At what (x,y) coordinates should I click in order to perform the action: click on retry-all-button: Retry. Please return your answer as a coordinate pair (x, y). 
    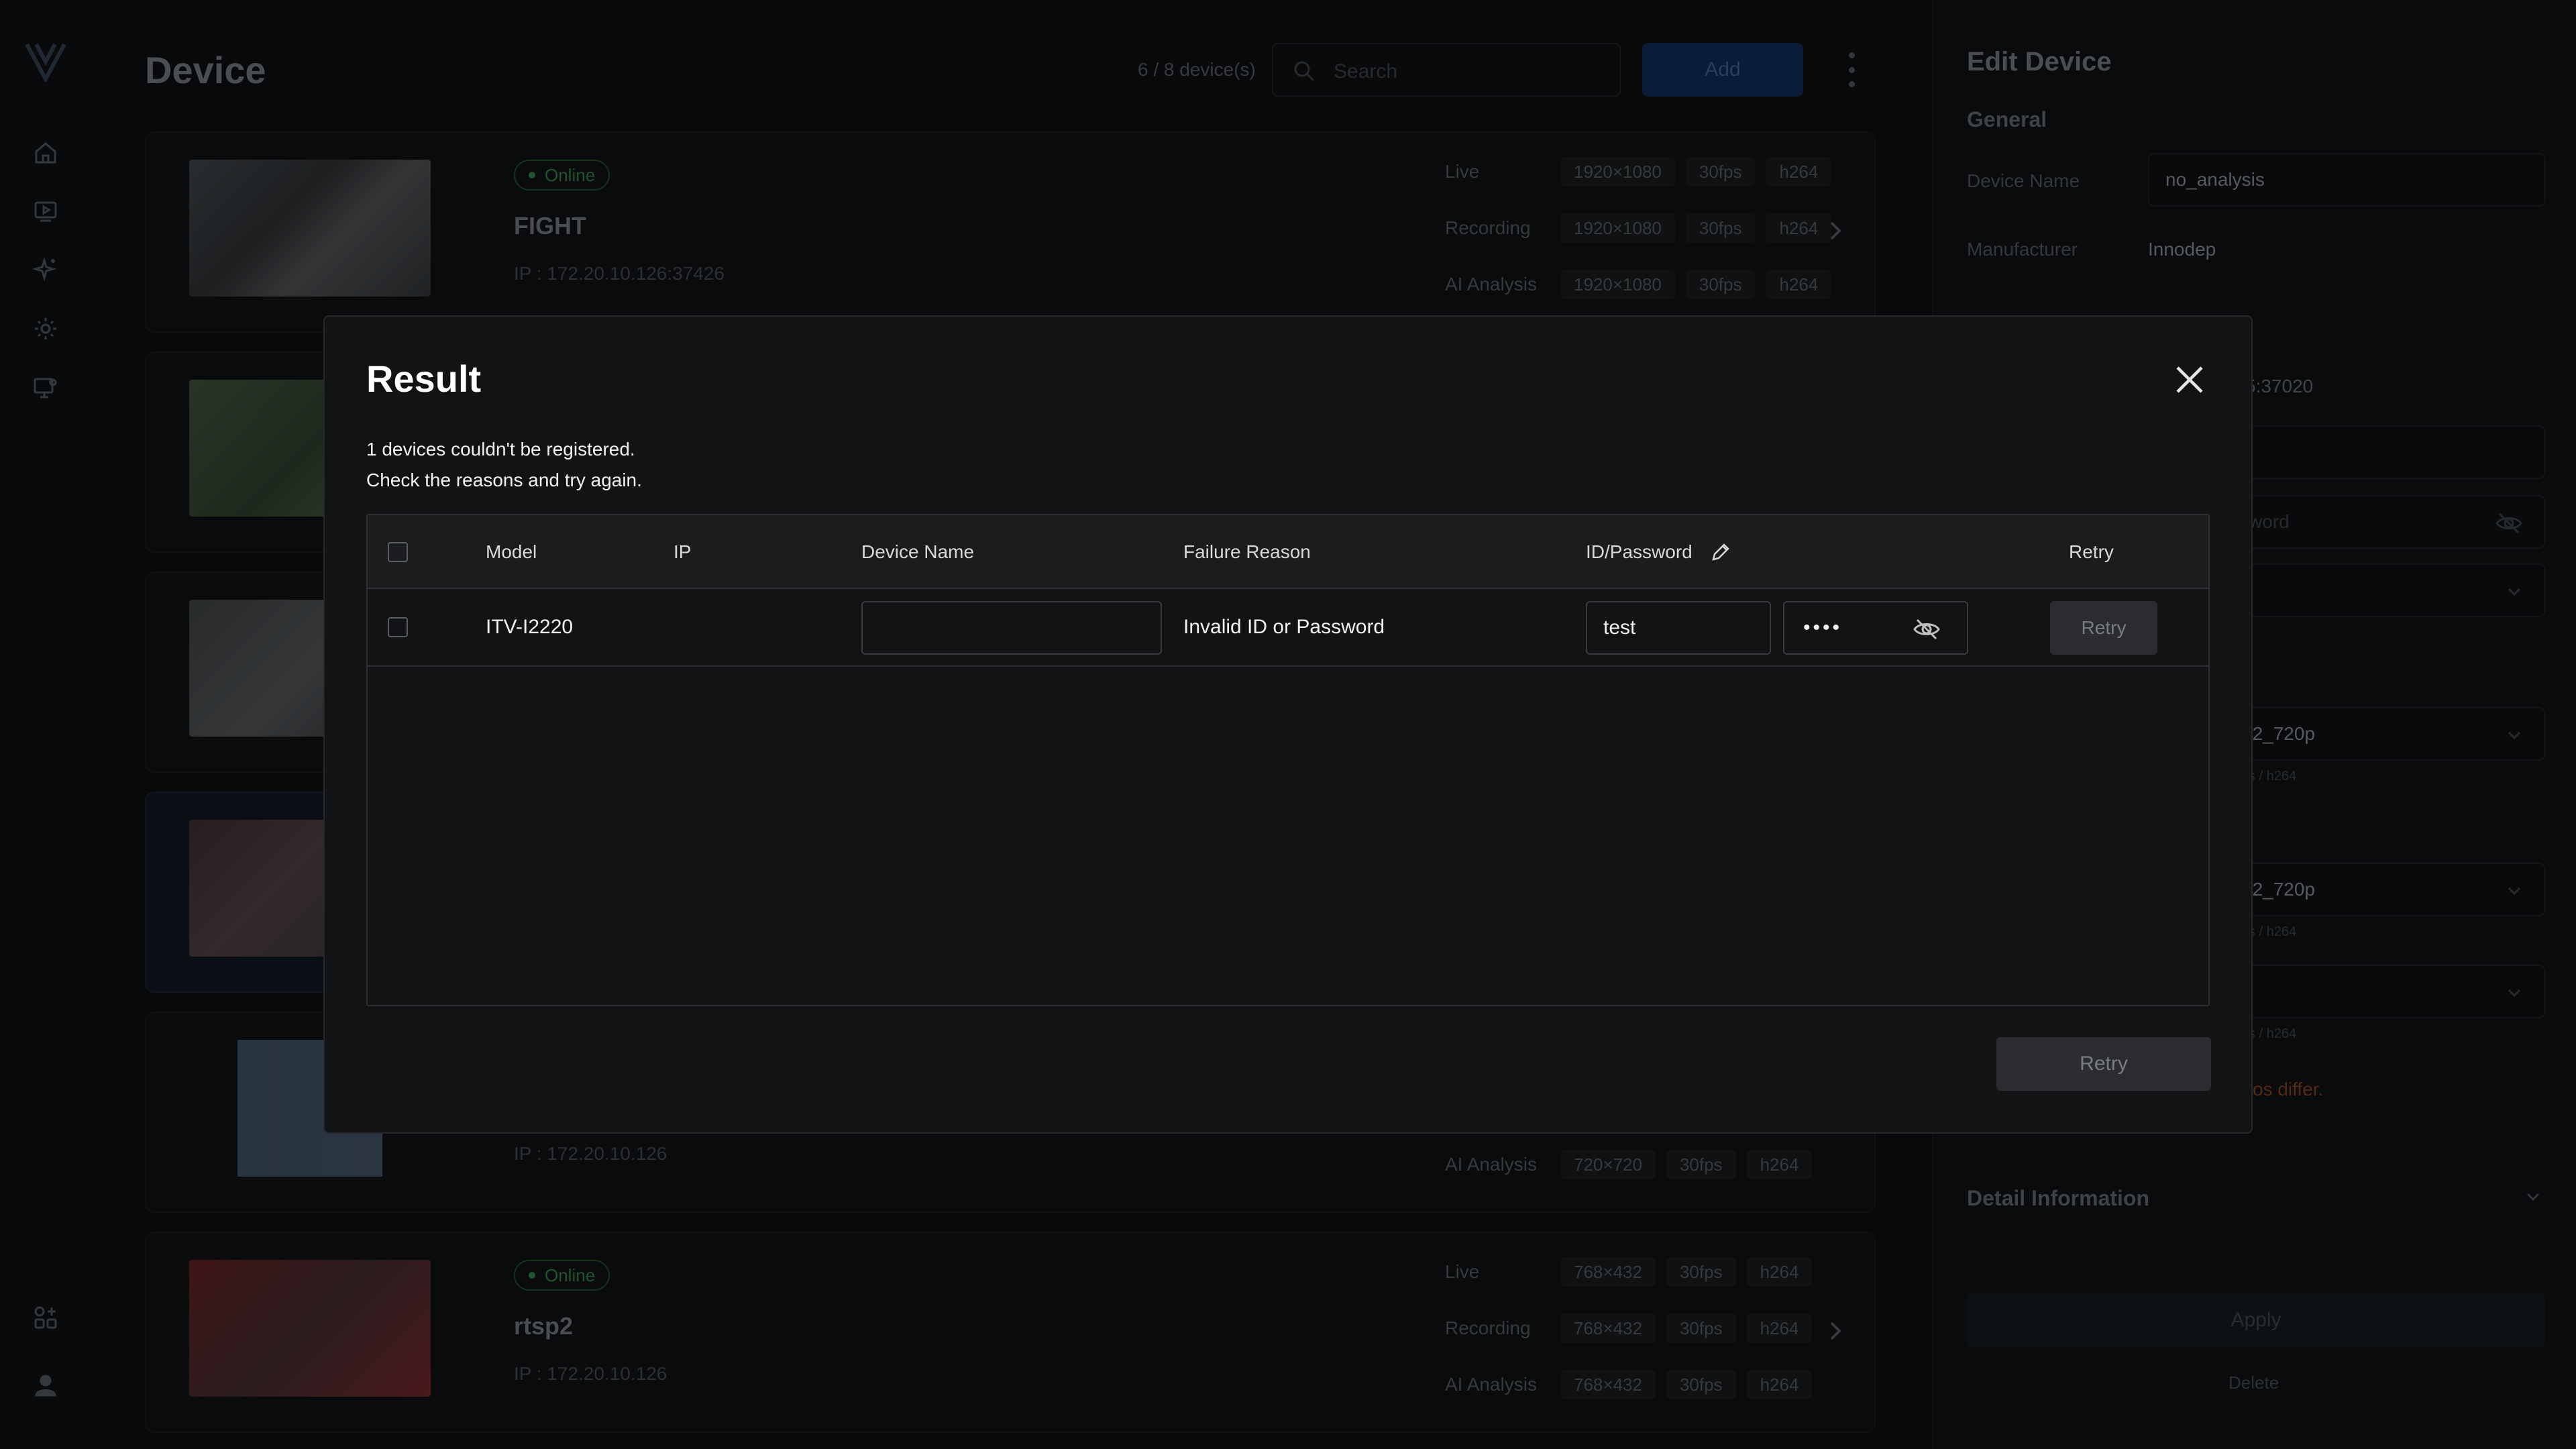
    Looking at the image, I should click on (2103, 1064).